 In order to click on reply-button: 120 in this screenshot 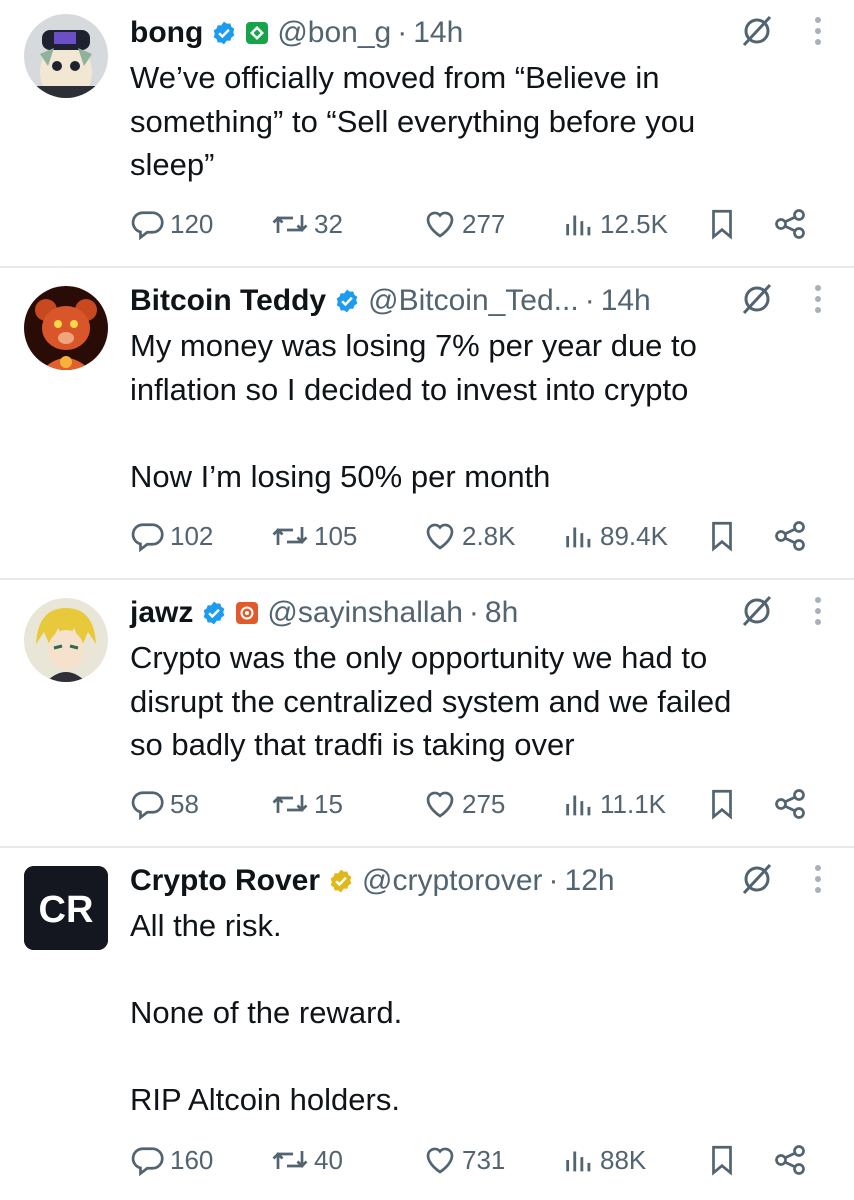, I will do `click(171, 224)`.